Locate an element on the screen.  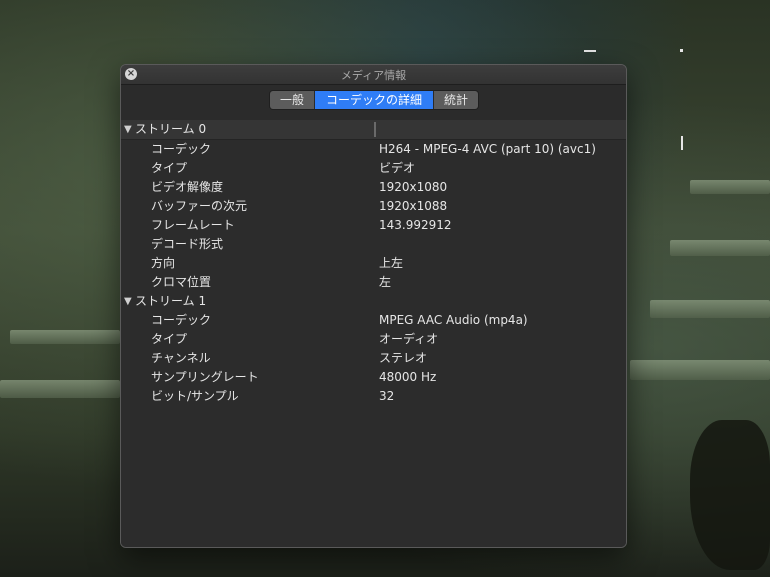
property-name: 方向 is located at coordinates (163, 263).